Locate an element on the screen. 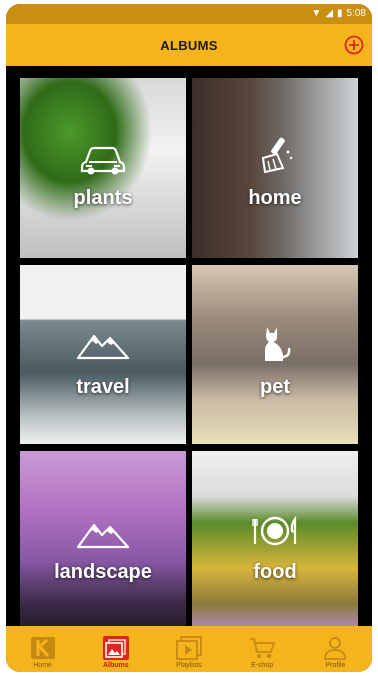 The height and width of the screenshot is (676, 378). cart-icon is located at coordinates (263, 648).